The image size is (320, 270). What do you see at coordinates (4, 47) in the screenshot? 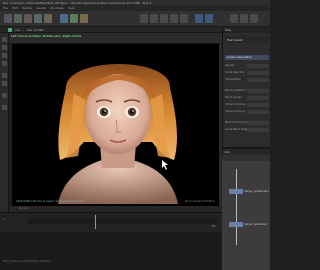
I see `move-tool-icon` at bounding box center [4, 47].